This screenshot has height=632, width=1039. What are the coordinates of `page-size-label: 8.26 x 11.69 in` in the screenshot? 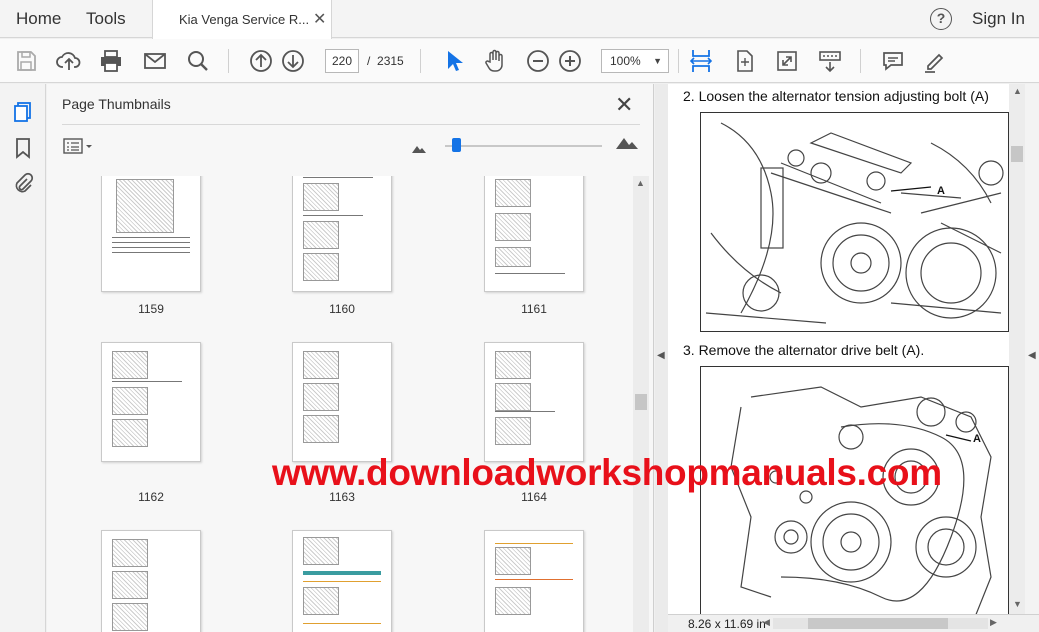 It's located at (727, 624).